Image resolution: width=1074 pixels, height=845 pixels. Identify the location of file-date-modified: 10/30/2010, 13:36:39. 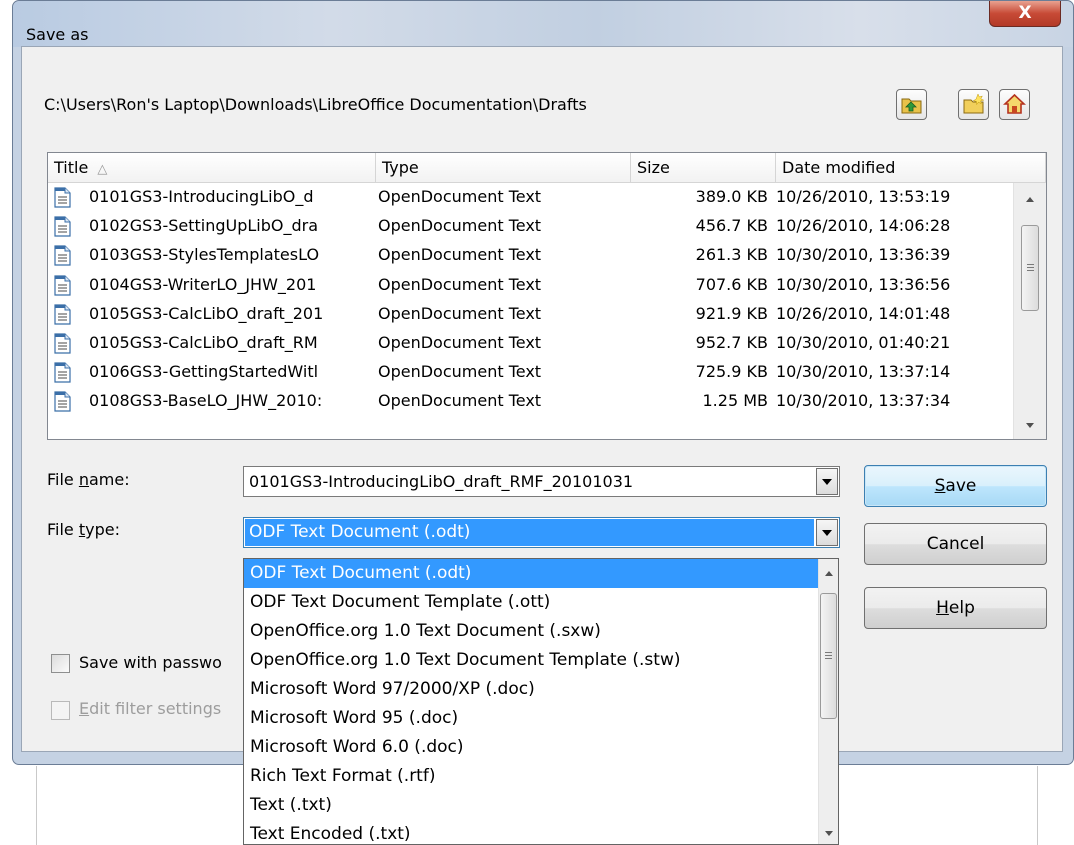
(863, 255).